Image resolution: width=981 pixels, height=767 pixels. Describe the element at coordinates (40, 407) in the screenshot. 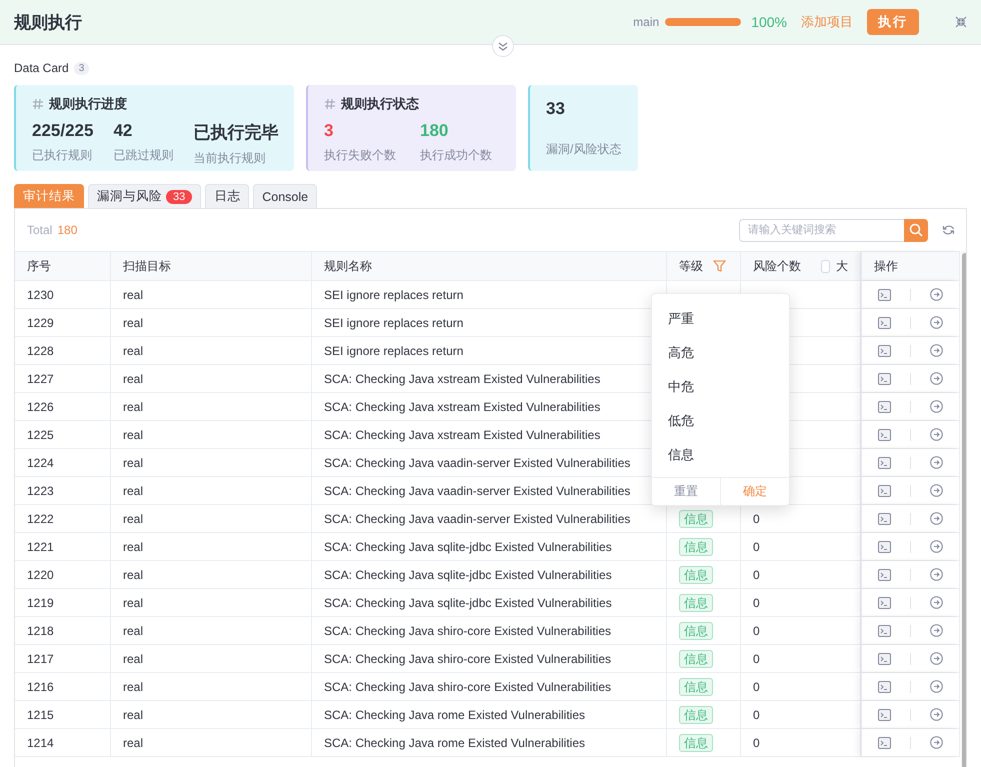

I see `table-cell: 1226` at that location.